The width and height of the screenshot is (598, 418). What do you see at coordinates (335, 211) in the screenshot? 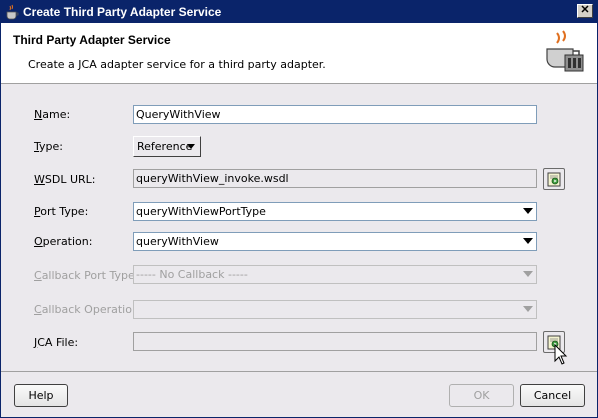
I see `port-type-select: queryWithViewPortType` at bounding box center [335, 211].